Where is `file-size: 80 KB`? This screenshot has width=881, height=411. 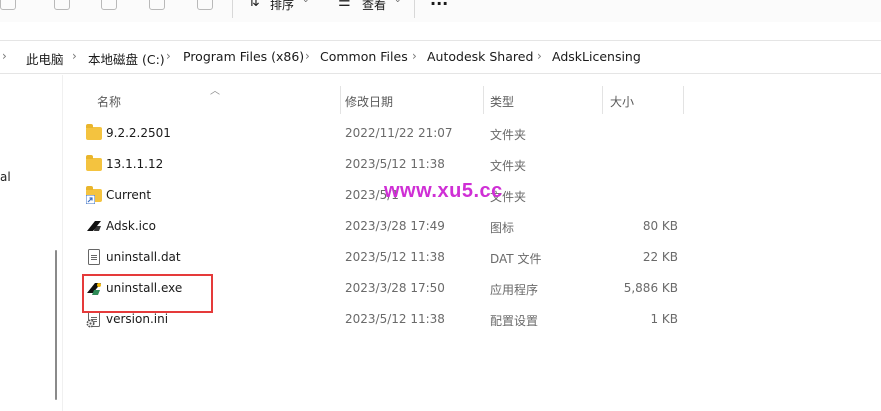 file-size: 80 KB is located at coordinates (660, 226).